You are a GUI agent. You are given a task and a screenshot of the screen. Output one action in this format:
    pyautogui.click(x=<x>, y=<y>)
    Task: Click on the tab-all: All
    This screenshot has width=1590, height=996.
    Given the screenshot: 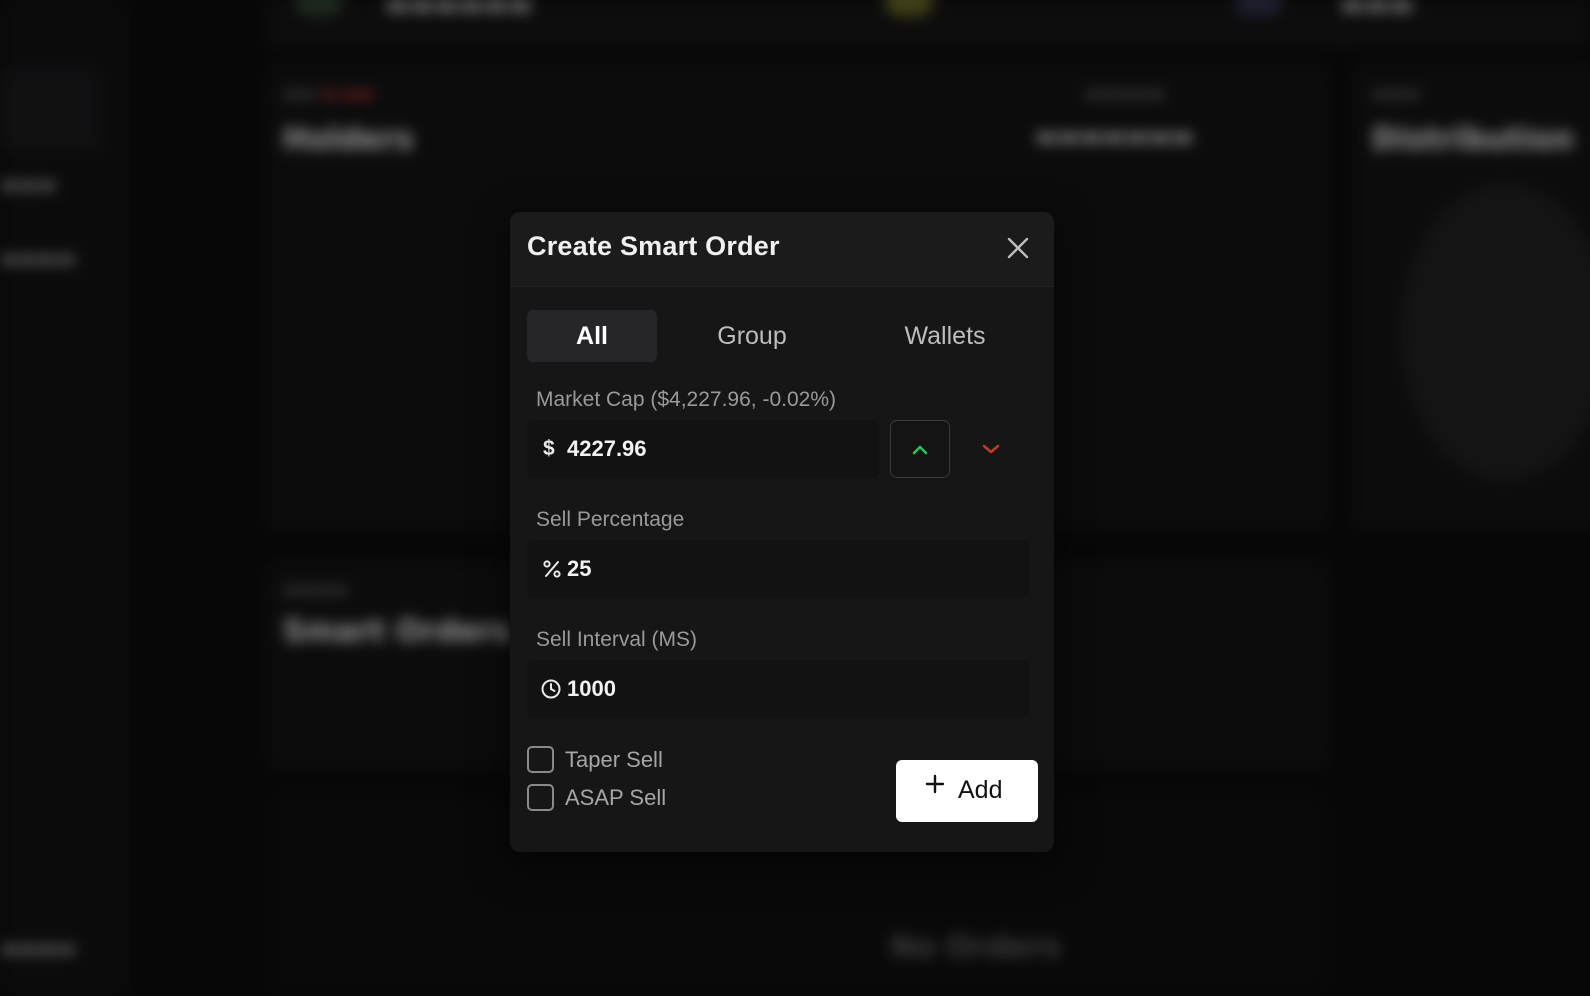 What is the action you would take?
    pyautogui.click(x=592, y=336)
    